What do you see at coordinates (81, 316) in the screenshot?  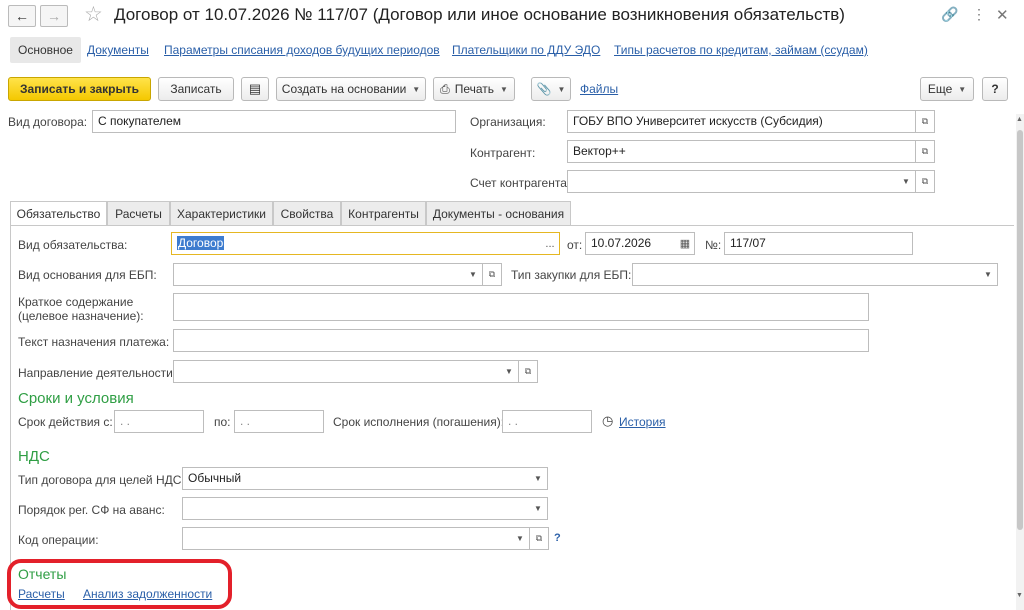 I see `summary-label-line2: (целевое назначение):` at bounding box center [81, 316].